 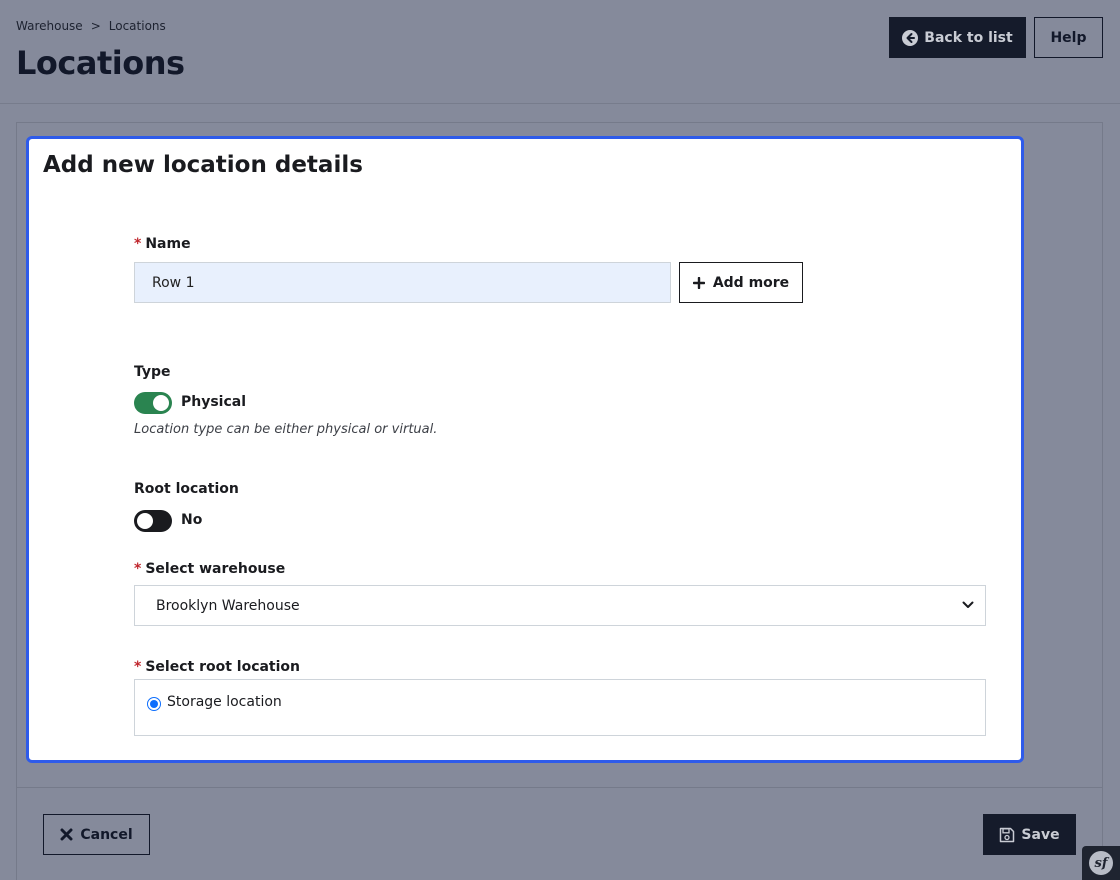 I want to click on cancel-button: Cancel, so click(x=96, y=834).